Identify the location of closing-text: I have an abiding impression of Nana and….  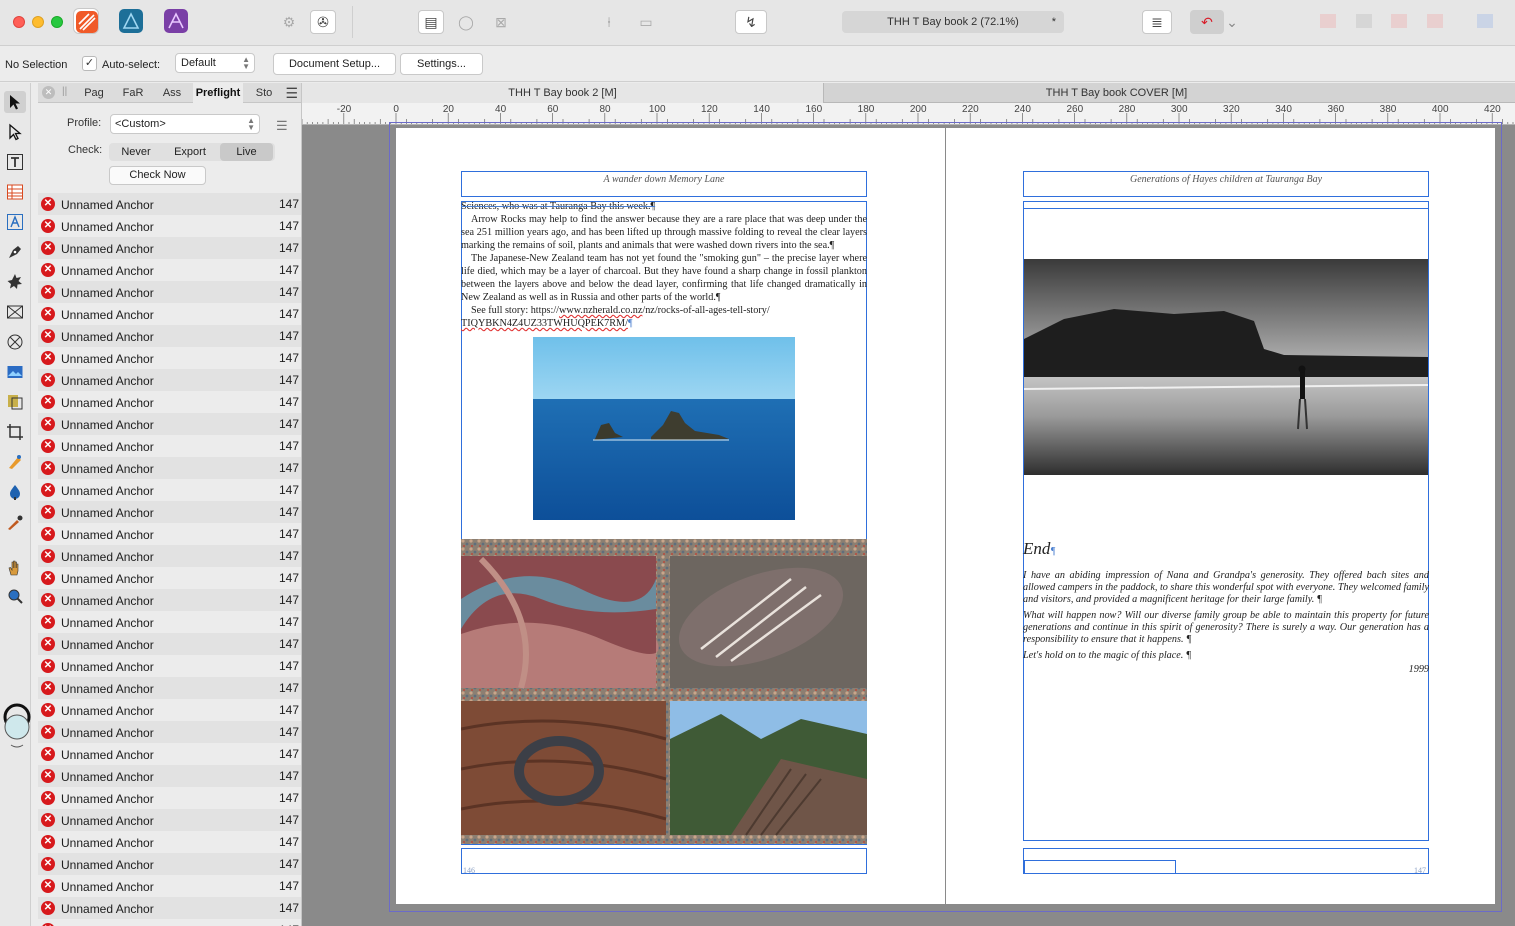
(1226, 623).